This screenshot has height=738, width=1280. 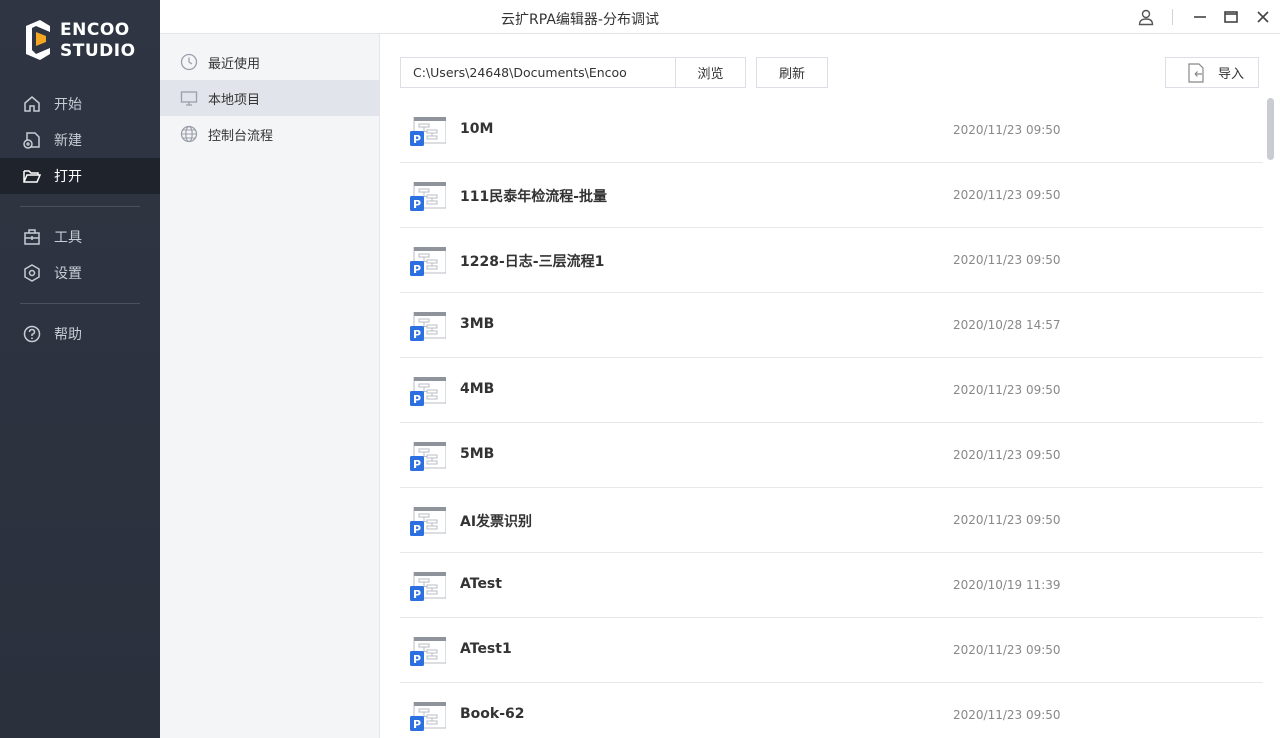 What do you see at coordinates (189, 134) in the screenshot?
I see `globe-icon` at bounding box center [189, 134].